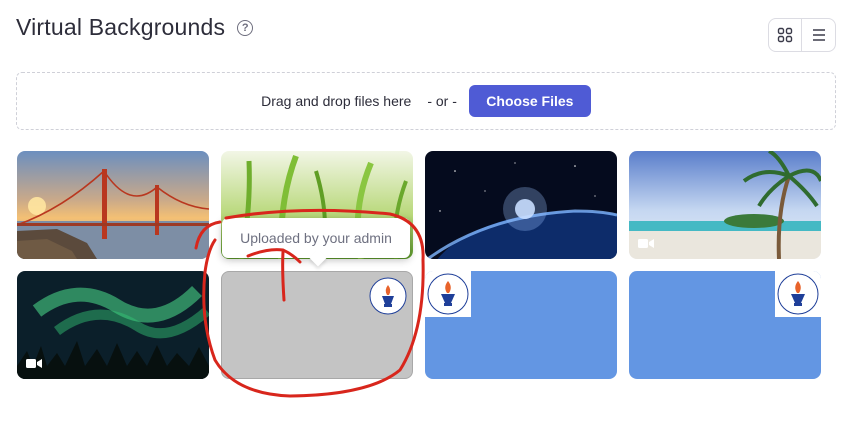 This screenshot has width=846, height=440. Describe the element at coordinates (317, 325) in the screenshot. I see `background-tile-admin-gray` at that location.